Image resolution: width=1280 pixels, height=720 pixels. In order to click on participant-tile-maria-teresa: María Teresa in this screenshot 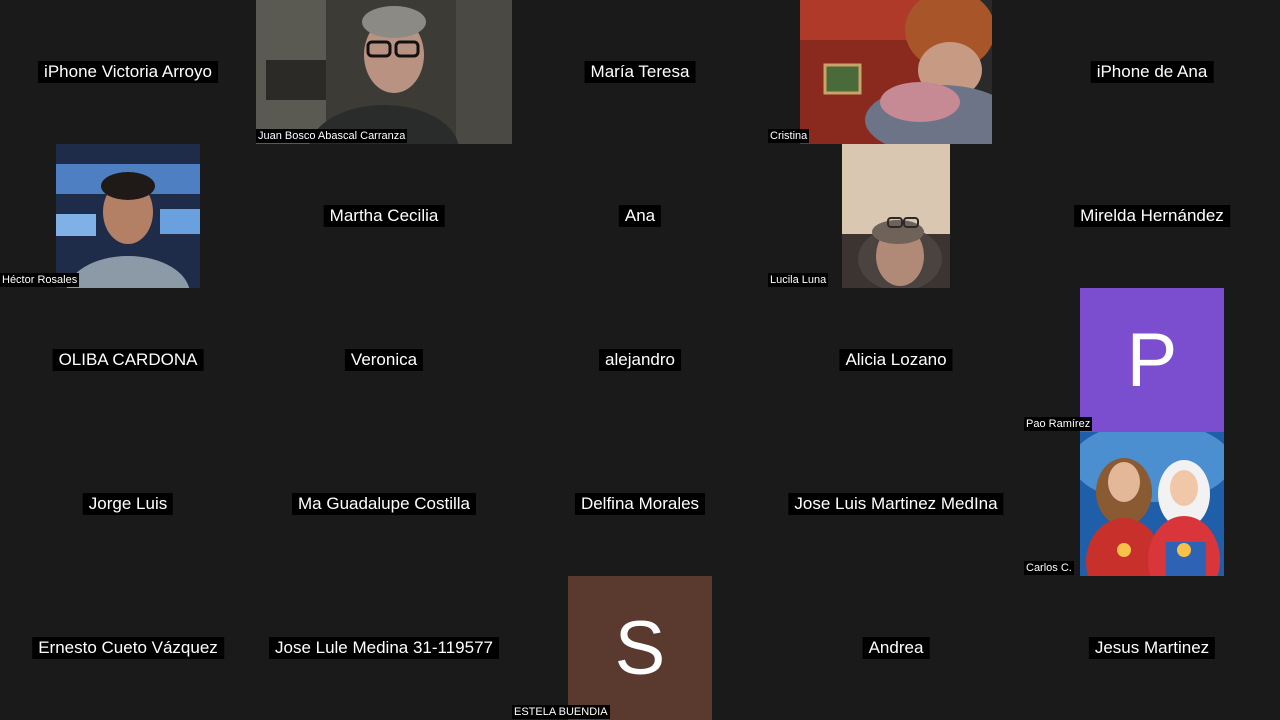, I will do `click(640, 72)`.